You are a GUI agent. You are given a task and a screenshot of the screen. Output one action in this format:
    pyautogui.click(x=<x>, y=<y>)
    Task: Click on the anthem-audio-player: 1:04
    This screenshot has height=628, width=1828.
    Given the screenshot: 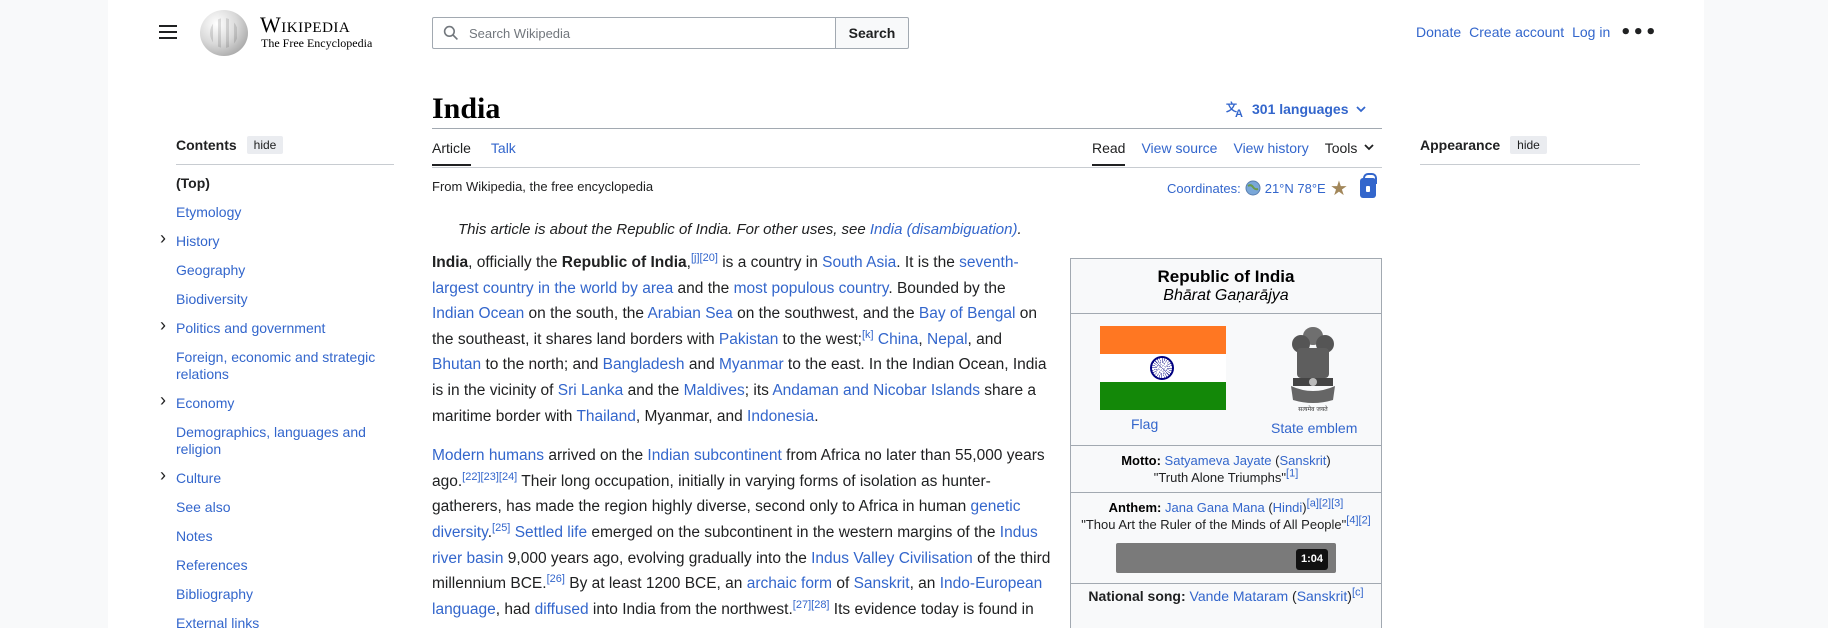 What is the action you would take?
    pyautogui.click(x=1226, y=558)
    